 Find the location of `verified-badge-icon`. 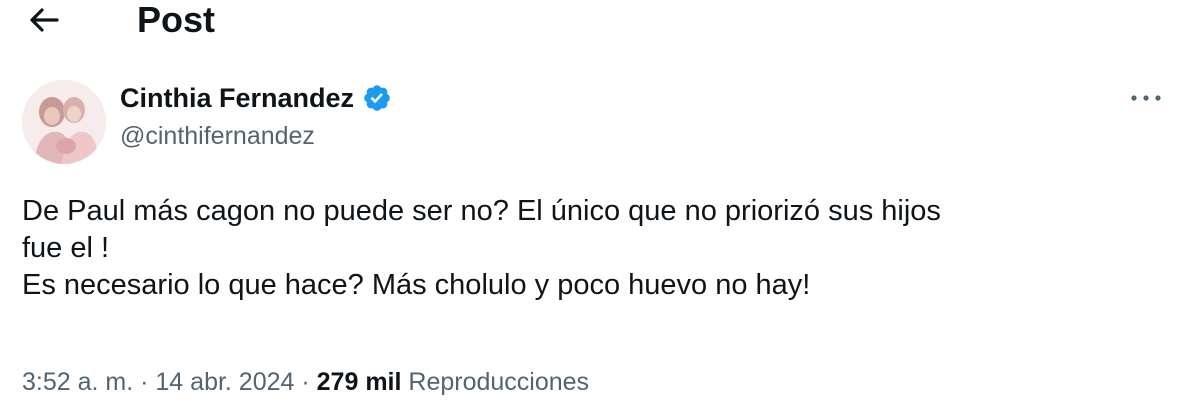

verified-badge-icon is located at coordinates (377, 98).